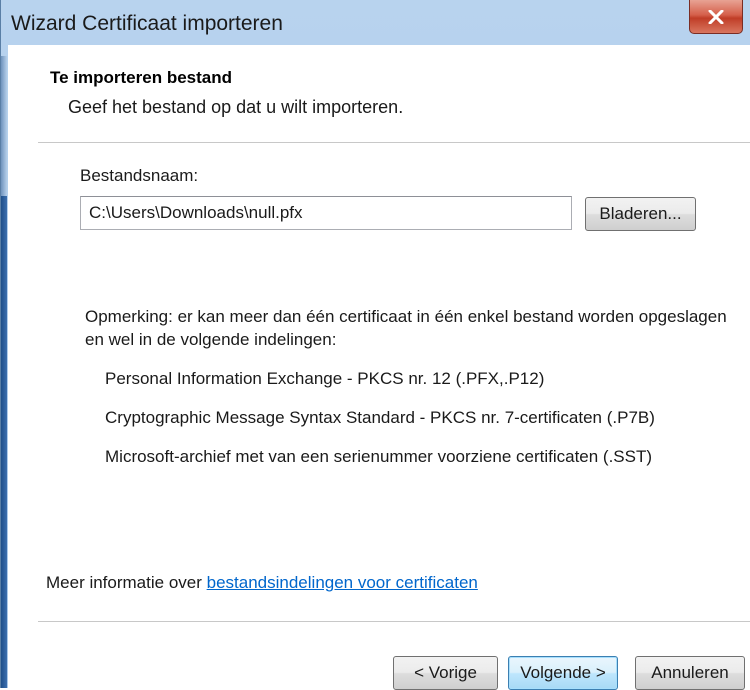 This screenshot has height=690, width=750. I want to click on window-left-border-shadow, so click(4, 442).